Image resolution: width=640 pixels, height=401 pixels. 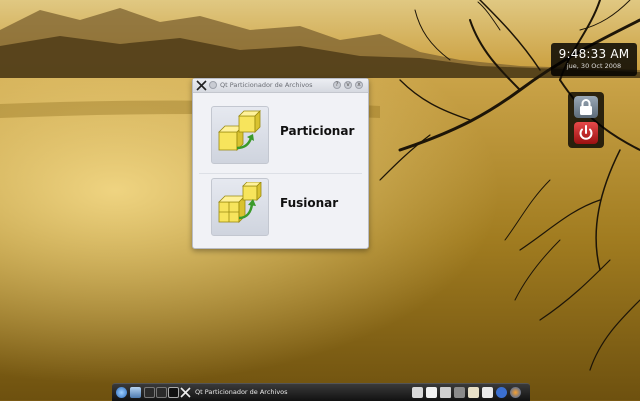 I want to click on particionar-button: Particionar, so click(x=280, y=135).